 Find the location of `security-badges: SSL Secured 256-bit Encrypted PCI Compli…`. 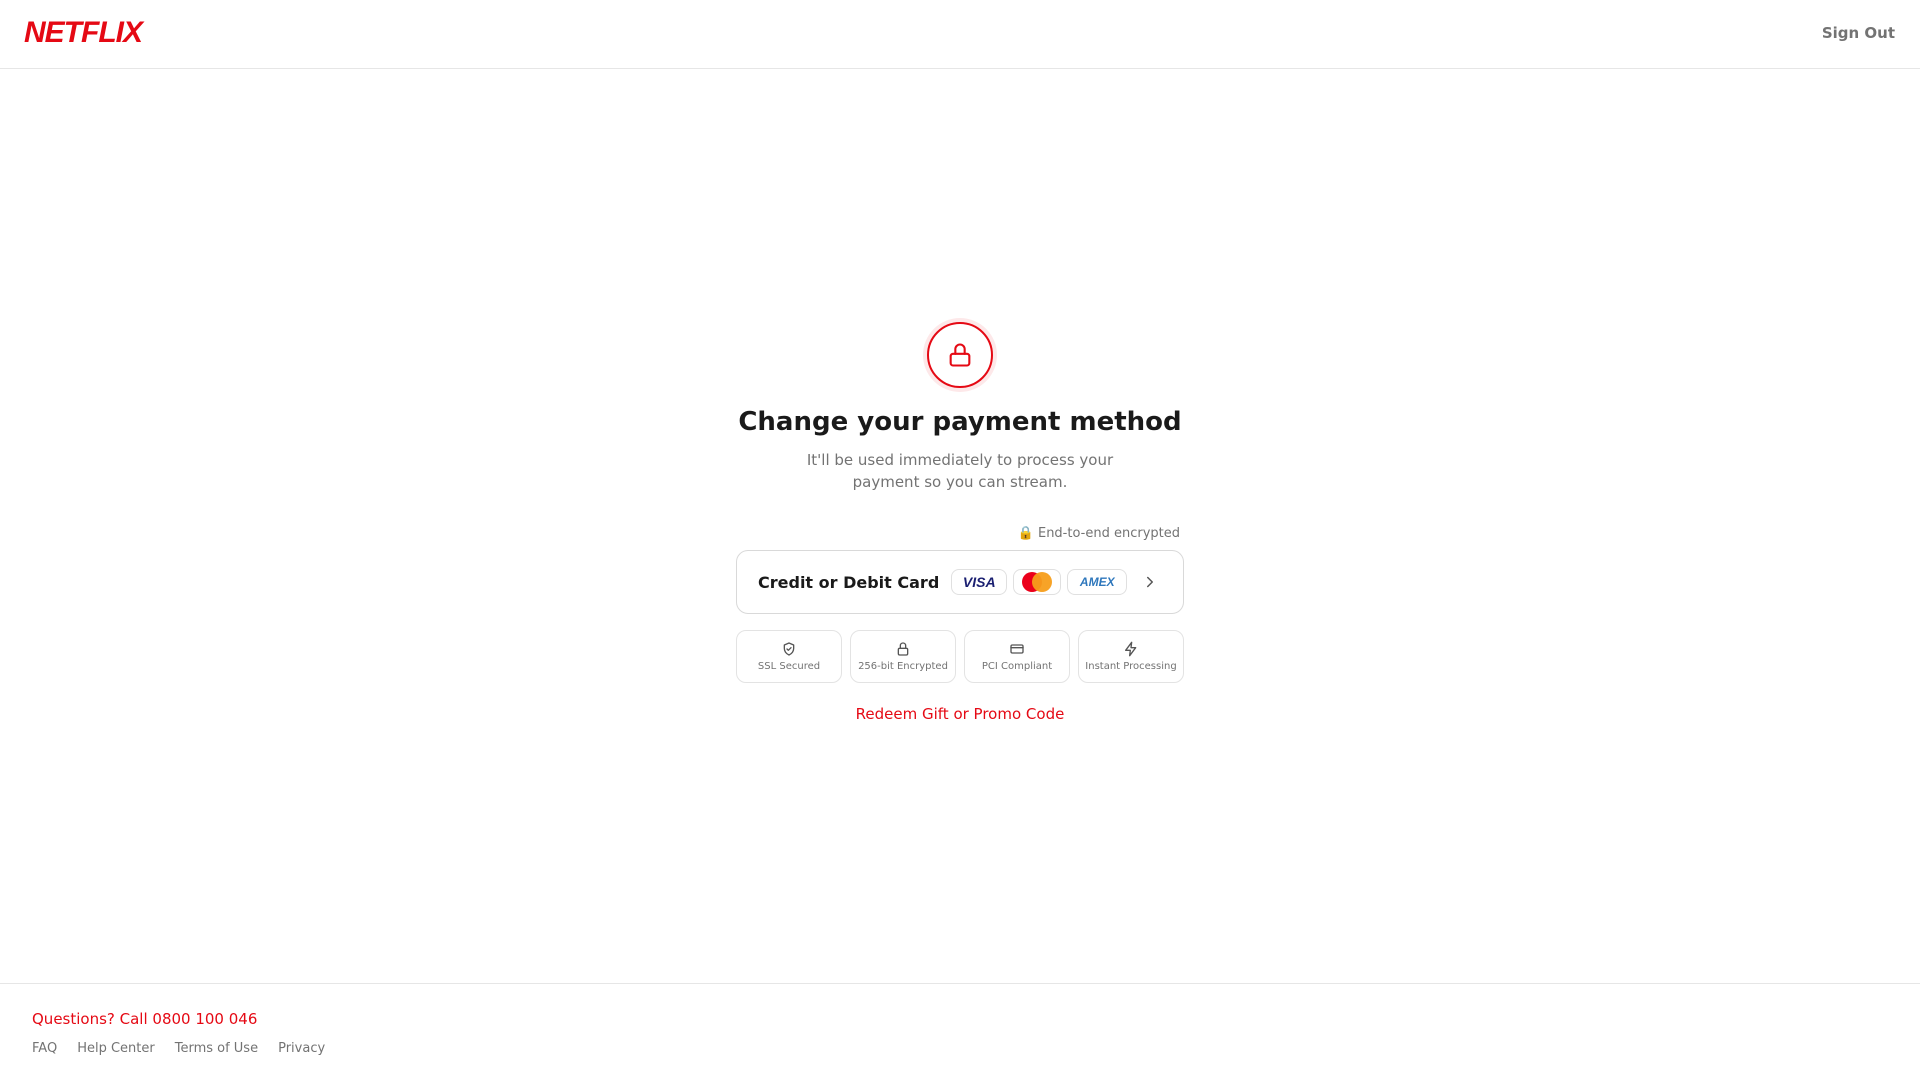

security-badges: SSL Secured 256-bit Encrypted PCI Compli… is located at coordinates (960, 656).